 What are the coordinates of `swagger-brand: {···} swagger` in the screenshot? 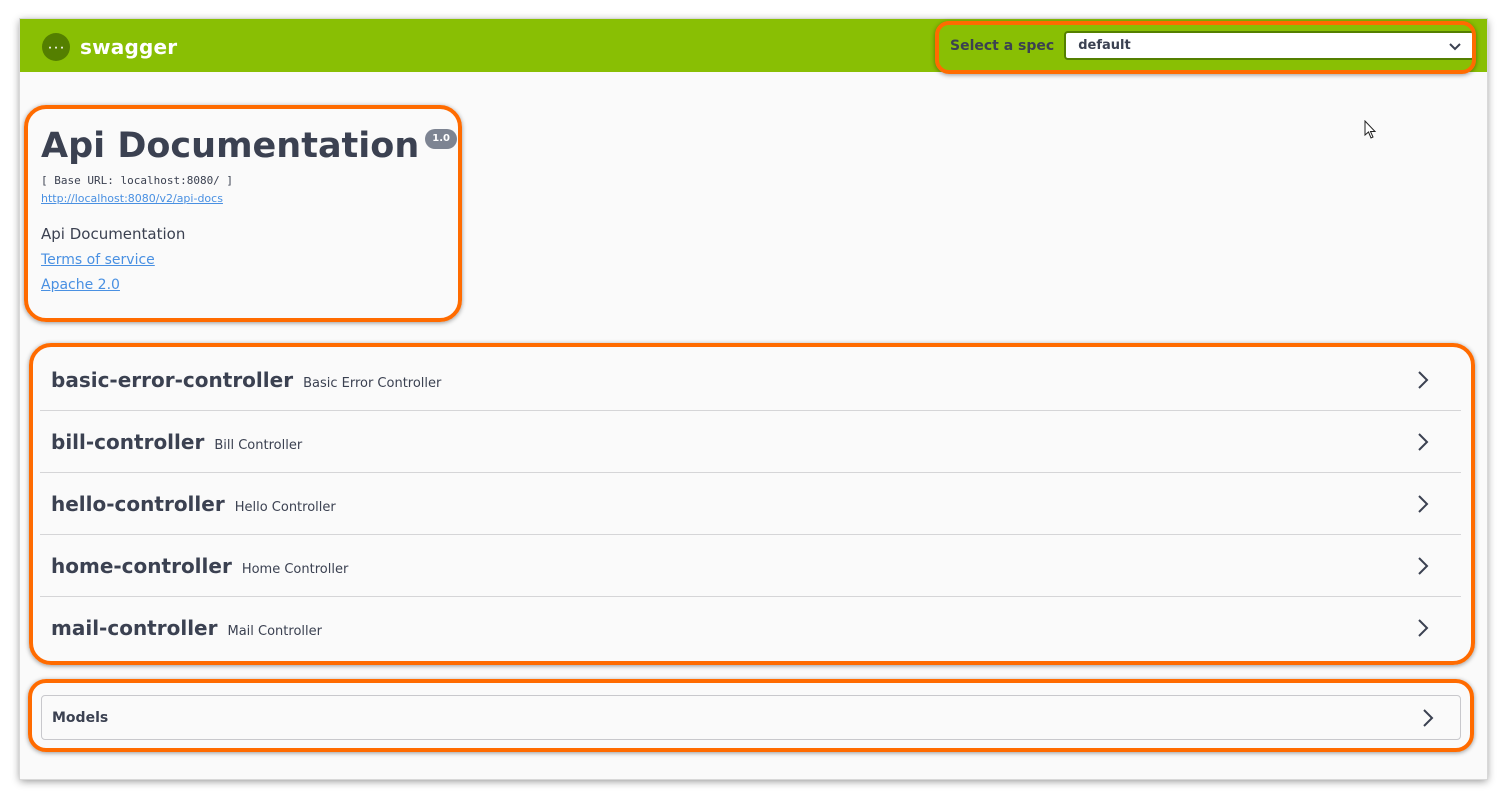 It's located at (109, 47).